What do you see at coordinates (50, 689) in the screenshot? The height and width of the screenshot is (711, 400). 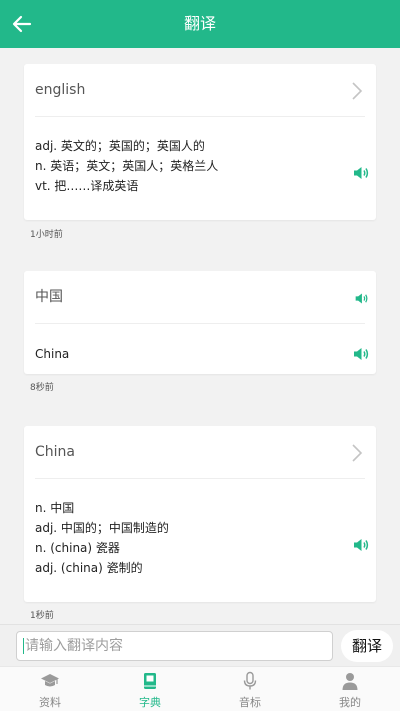 I see `tab-materials: 资料` at bounding box center [50, 689].